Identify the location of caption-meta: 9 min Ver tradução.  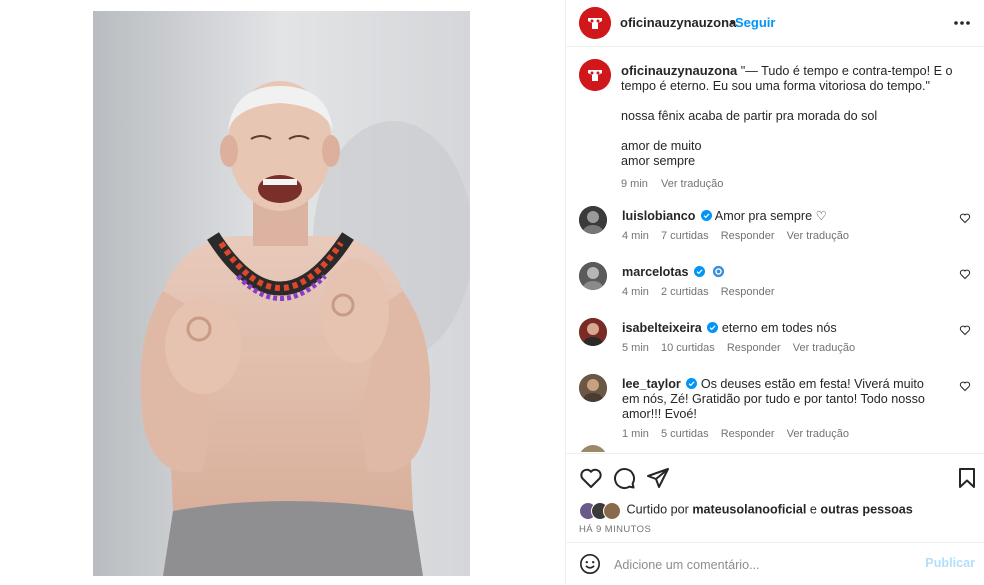
(796, 184).